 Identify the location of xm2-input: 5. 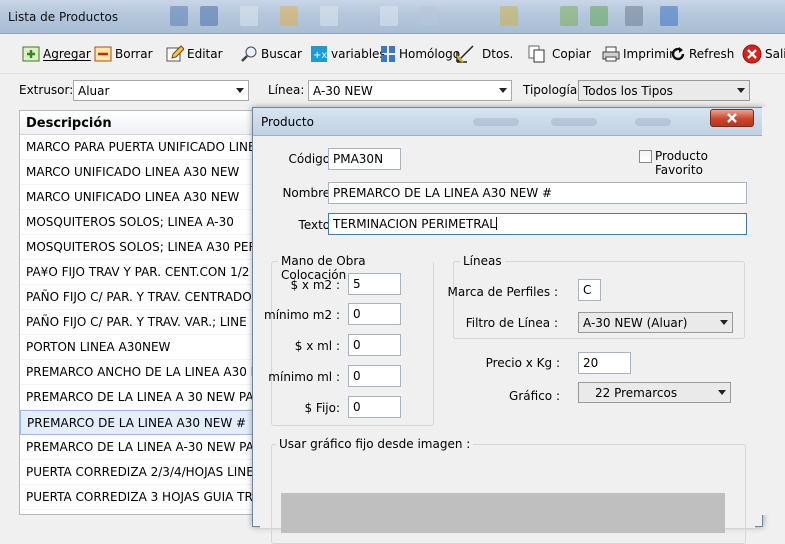
(374, 284).